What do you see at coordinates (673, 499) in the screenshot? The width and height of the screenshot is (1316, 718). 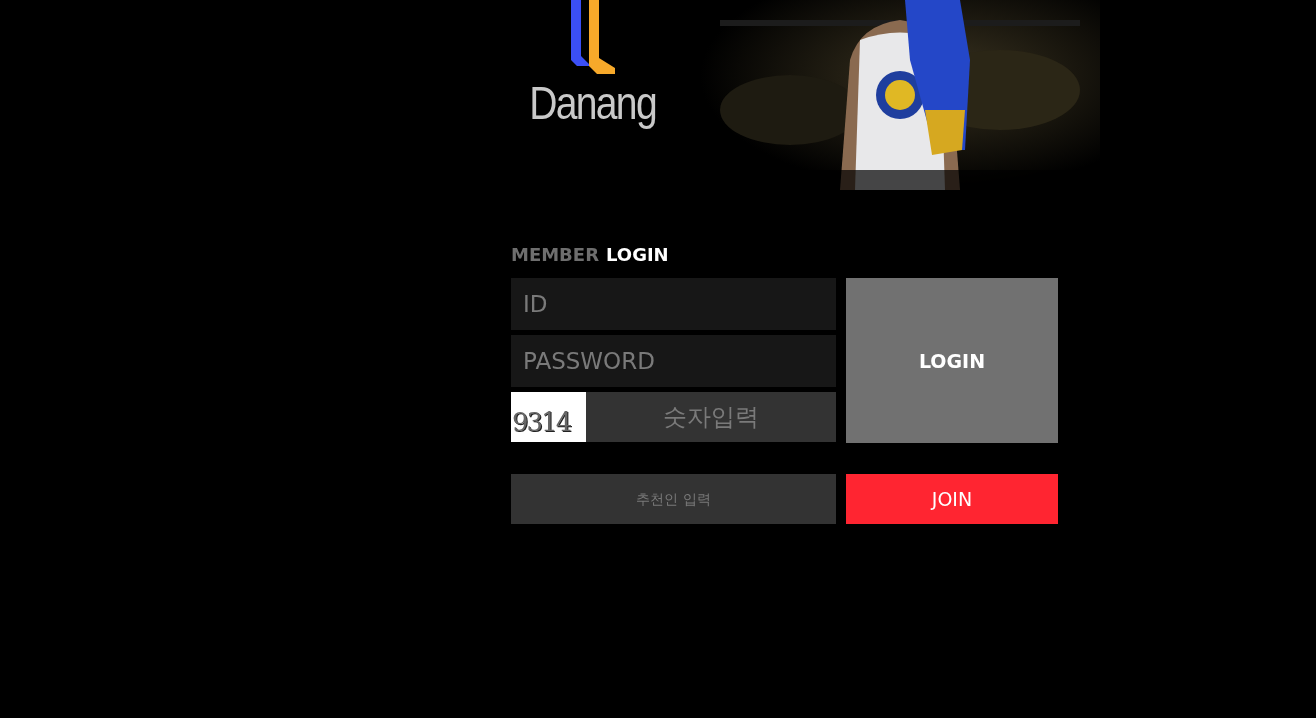 I see `recommender-field: 추천인 입력` at bounding box center [673, 499].